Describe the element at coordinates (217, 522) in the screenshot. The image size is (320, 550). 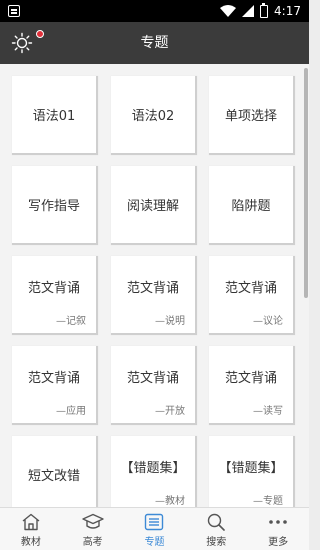
I see `search-icon` at that location.